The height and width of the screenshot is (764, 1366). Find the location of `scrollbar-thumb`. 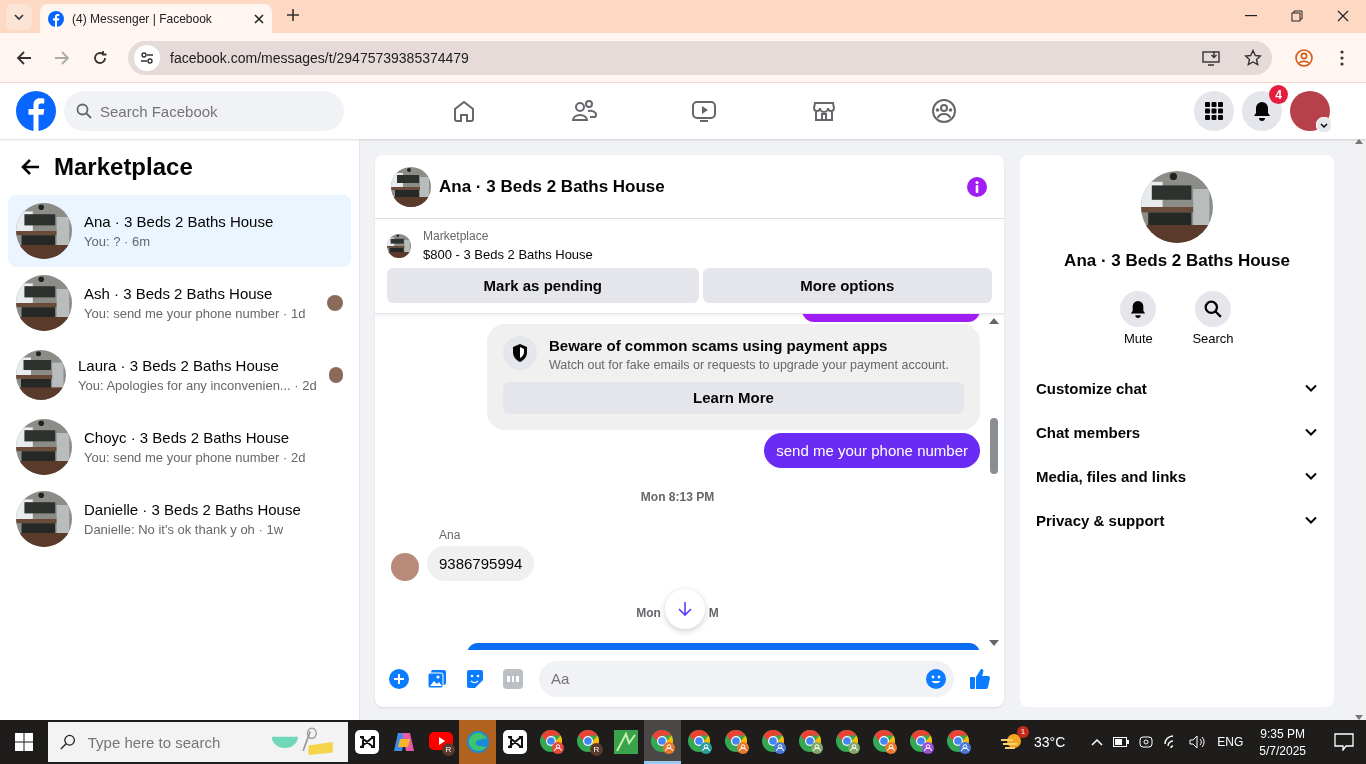

scrollbar-thumb is located at coordinates (994, 446).